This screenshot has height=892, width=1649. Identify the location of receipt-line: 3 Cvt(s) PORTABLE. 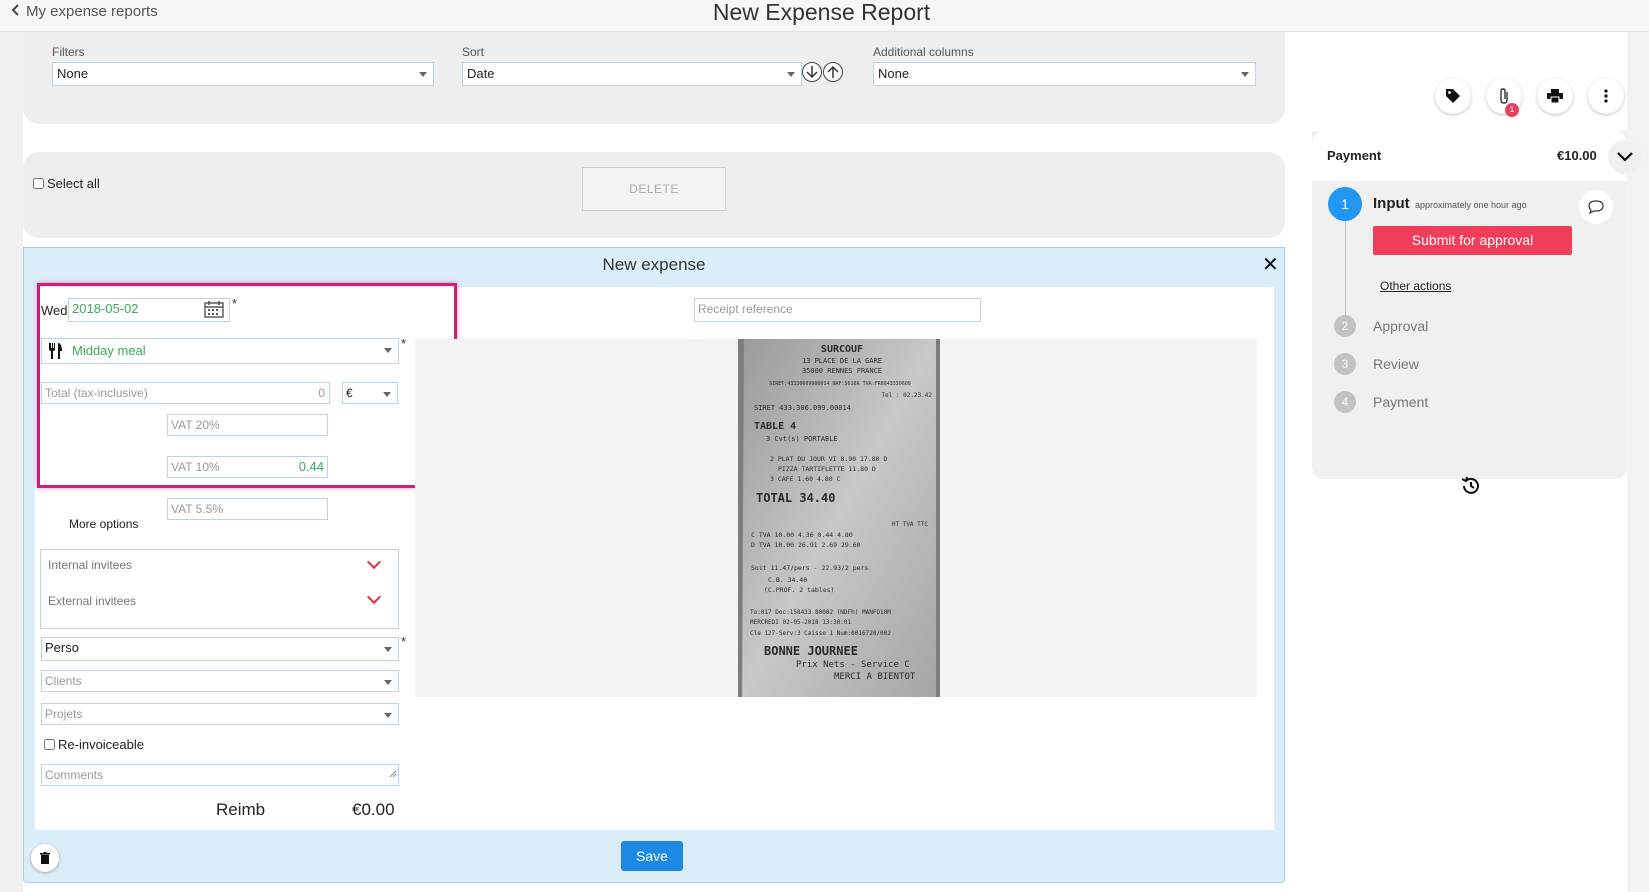
(802, 439).